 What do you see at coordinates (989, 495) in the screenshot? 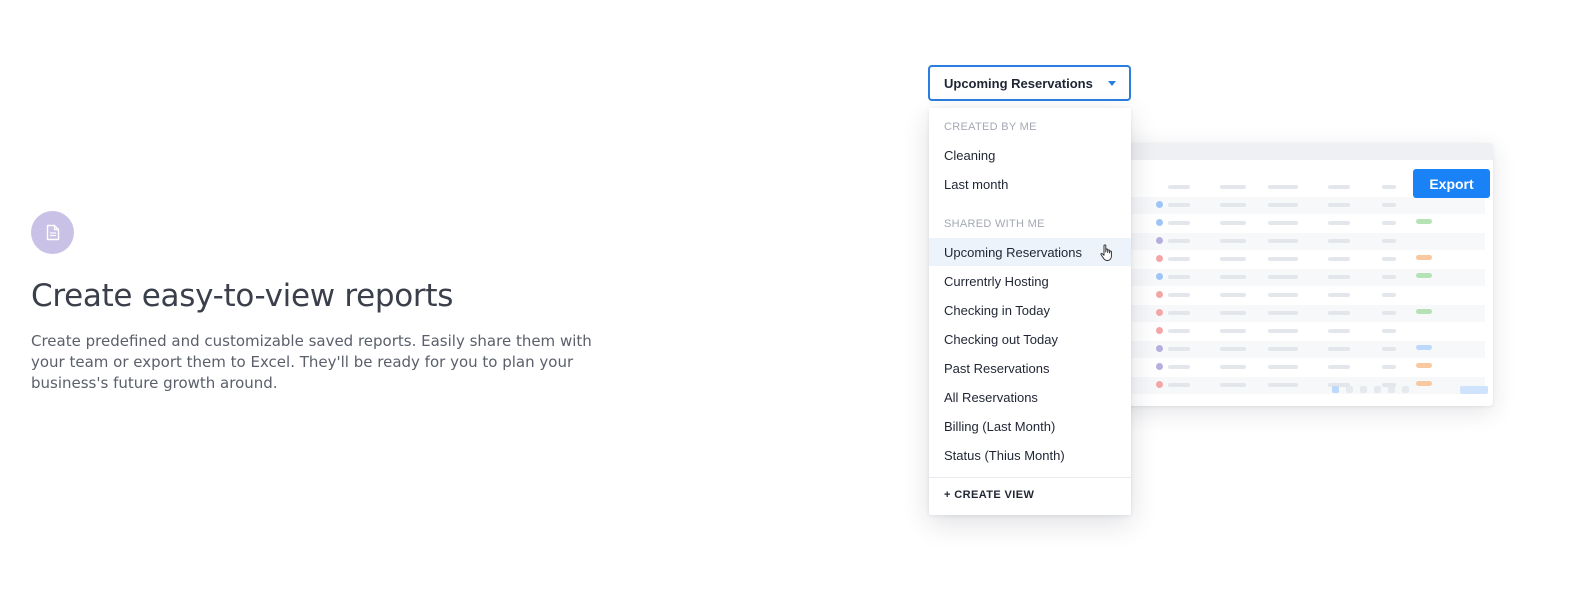
I see `create-view-button: + CREATE VIEW` at bounding box center [989, 495].